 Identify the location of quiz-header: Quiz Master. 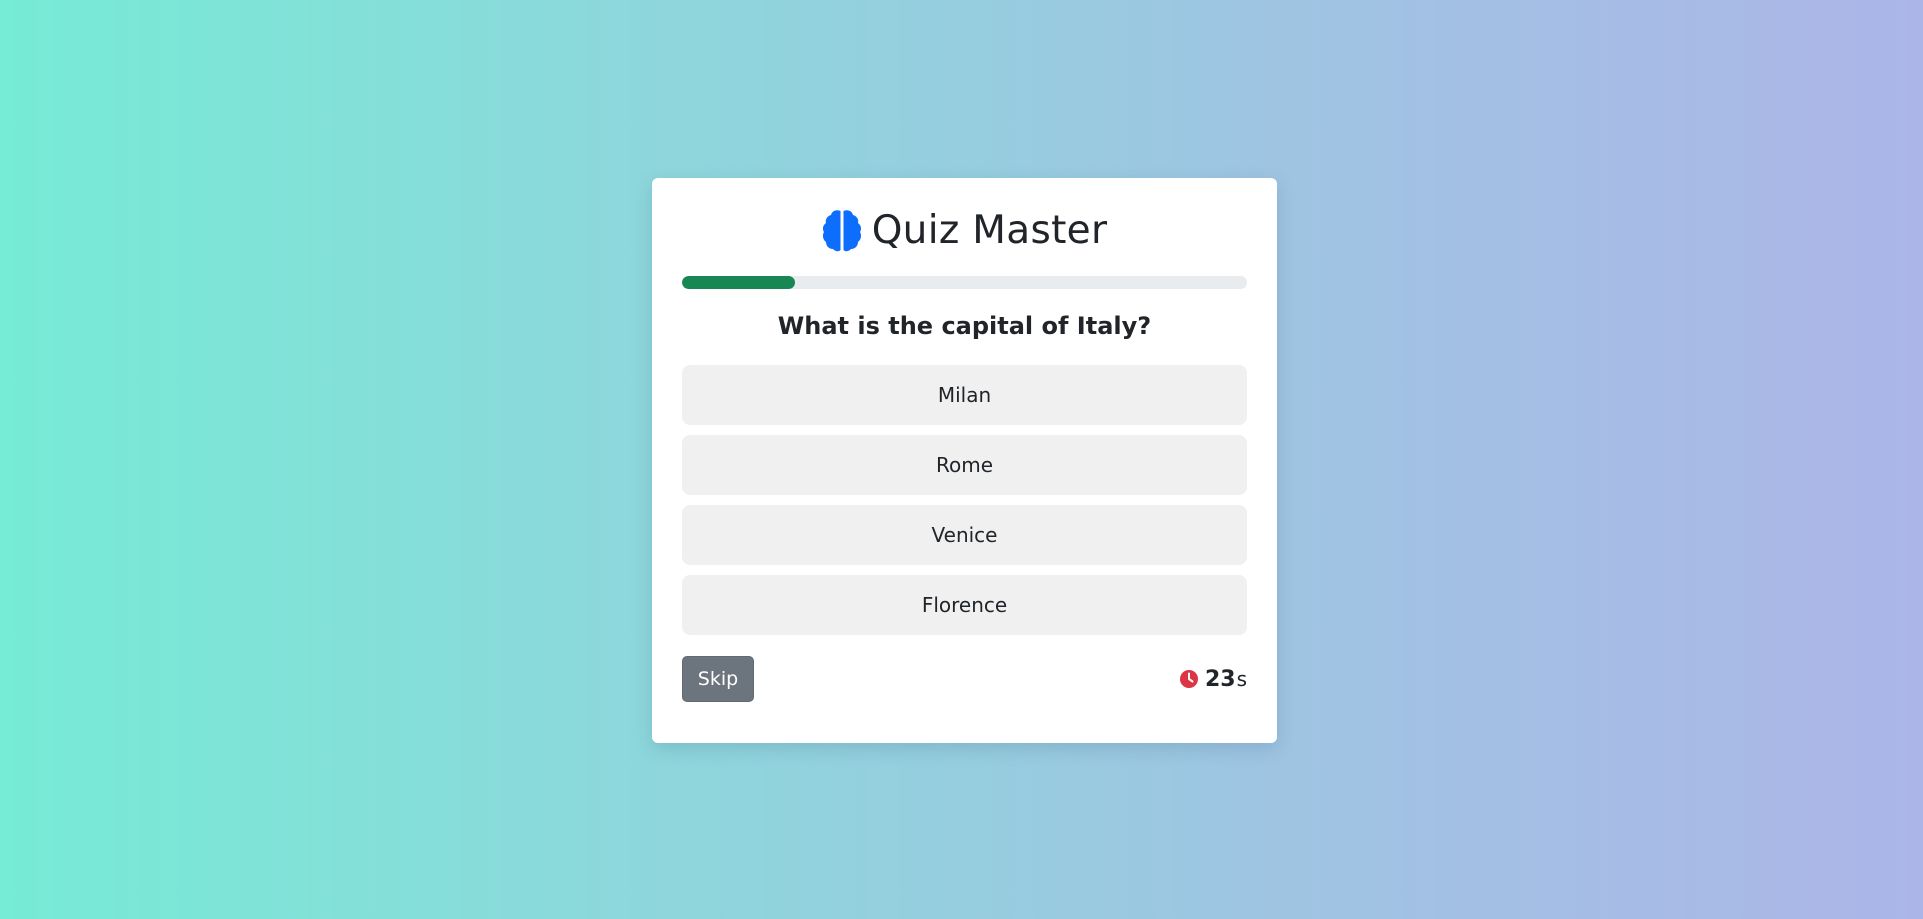
(964, 230).